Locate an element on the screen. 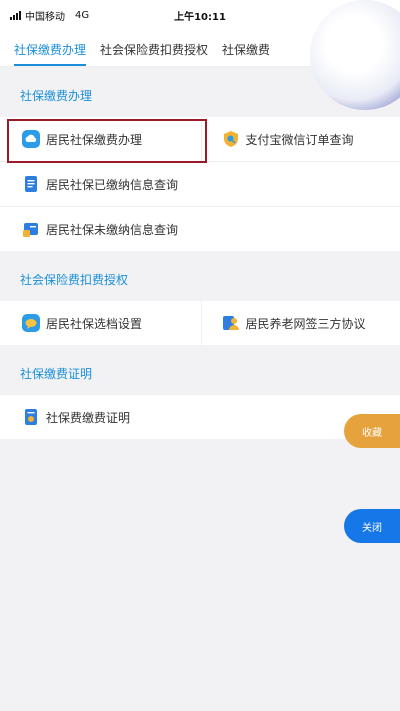  authorization-grid: 居民社保选档设置 居民养老网签三方协议 is located at coordinates (200, 323).